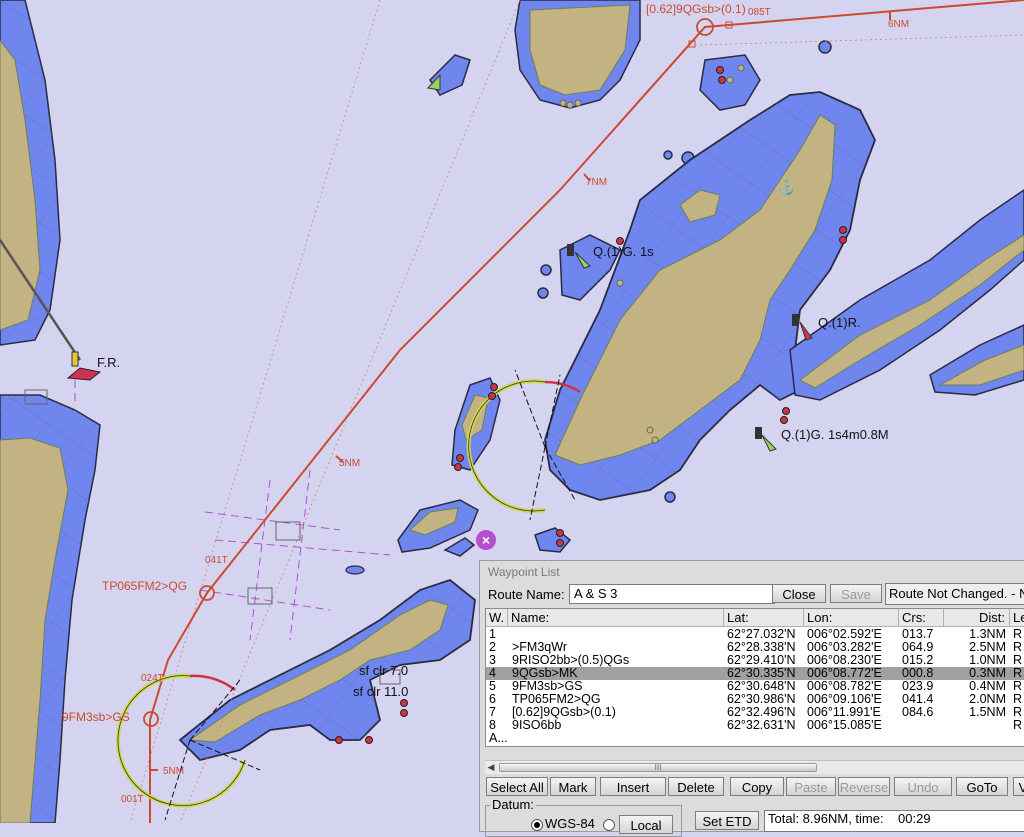 Image resolution: width=1024 pixels, height=837 pixels. What do you see at coordinates (727, 820) in the screenshot?
I see `set-etd-button: Set ETD` at bounding box center [727, 820].